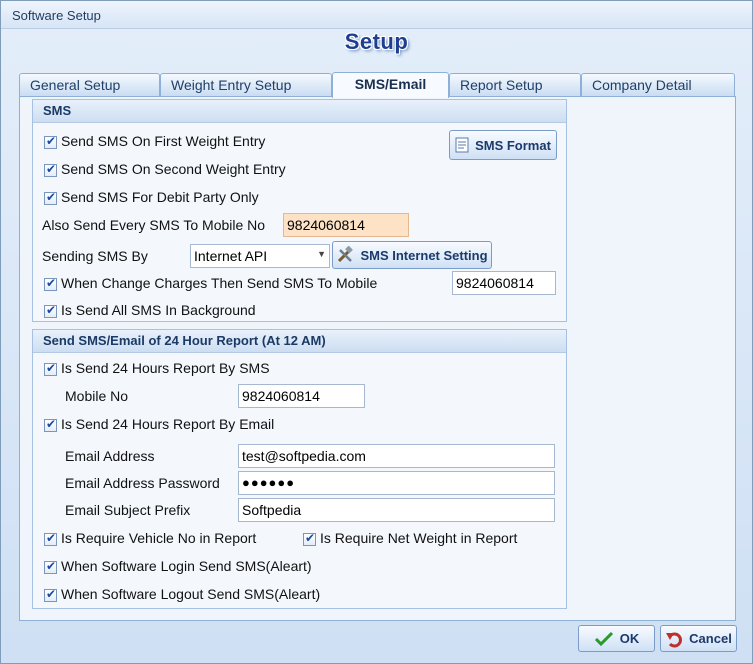 The image size is (753, 664). I want to click on email-password-input: ●●●●●●, so click(396, 483).